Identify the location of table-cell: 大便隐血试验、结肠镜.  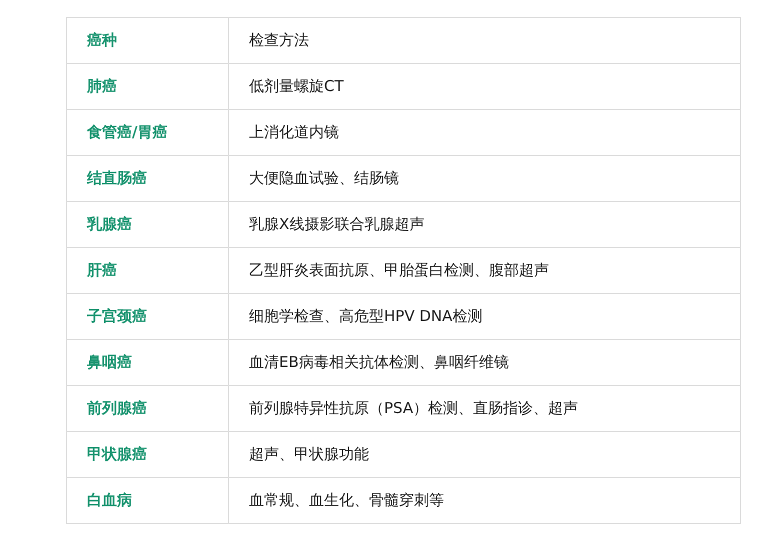
(484, 179).